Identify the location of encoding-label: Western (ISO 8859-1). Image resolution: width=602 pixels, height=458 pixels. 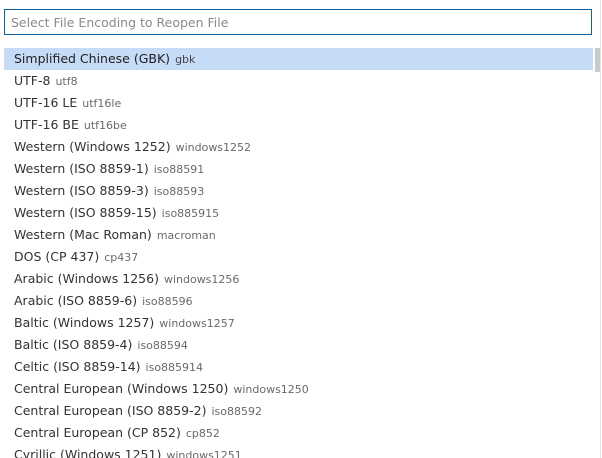
(81, 168).